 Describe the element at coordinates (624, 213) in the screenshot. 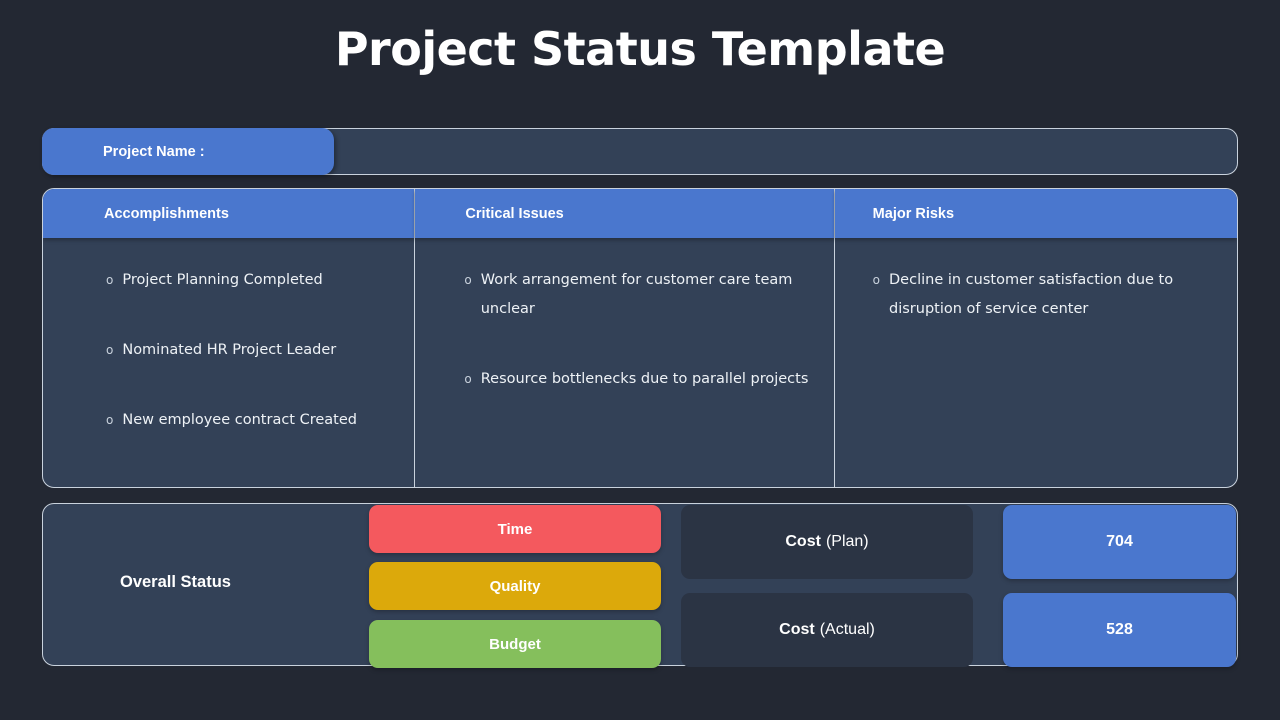

I see `column-header-critical-issues: Critical Issues` at that location.